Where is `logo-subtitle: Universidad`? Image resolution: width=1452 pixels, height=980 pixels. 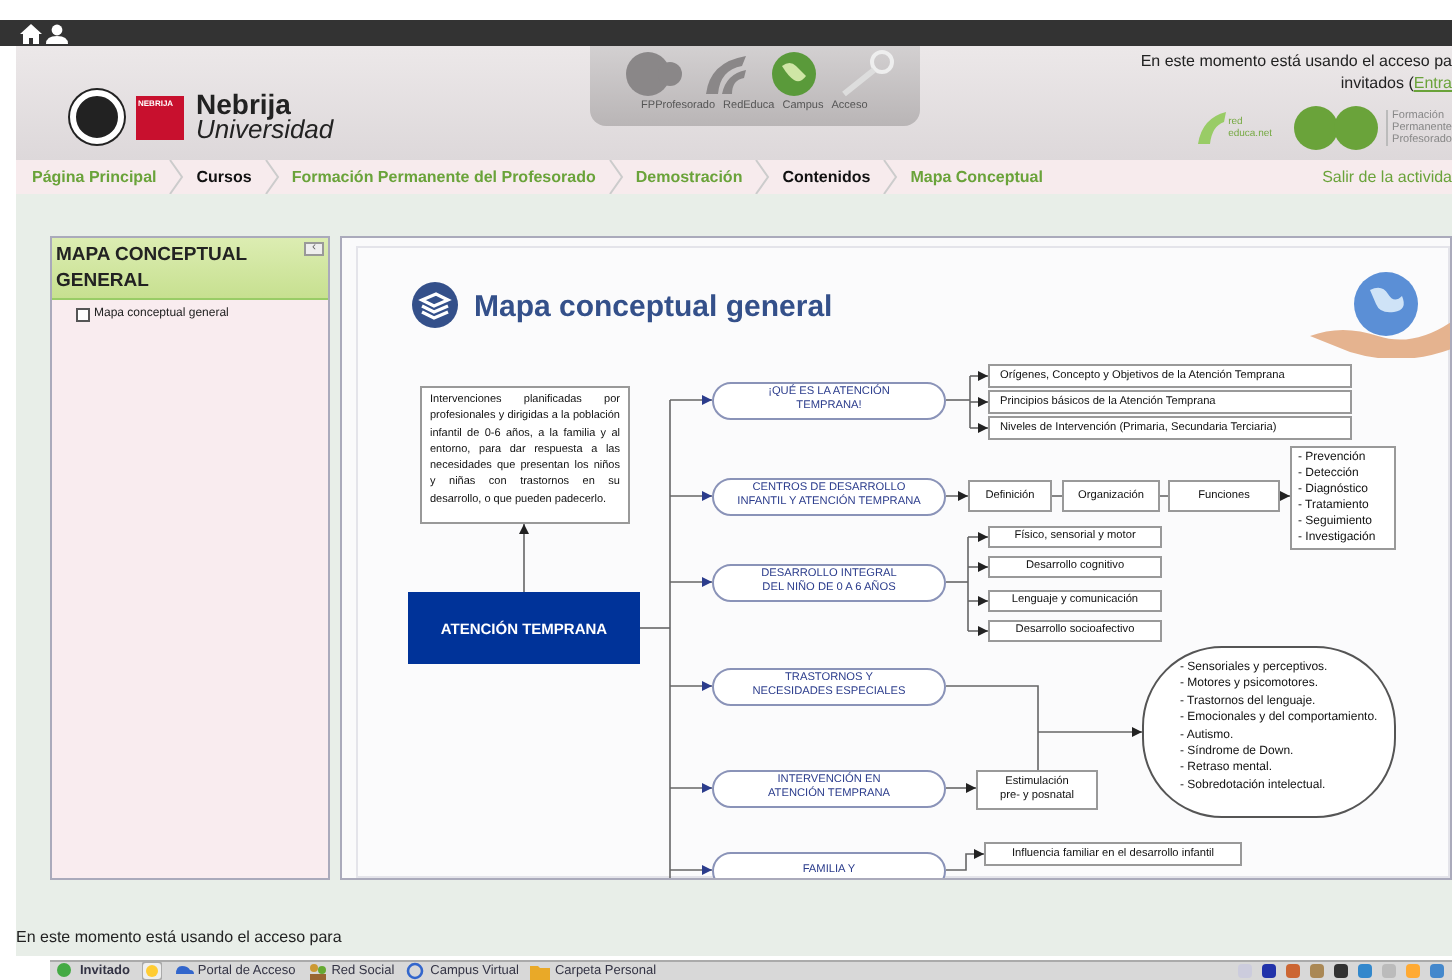
logo-subtitle: Universidad is located at coordinates (265, 130).